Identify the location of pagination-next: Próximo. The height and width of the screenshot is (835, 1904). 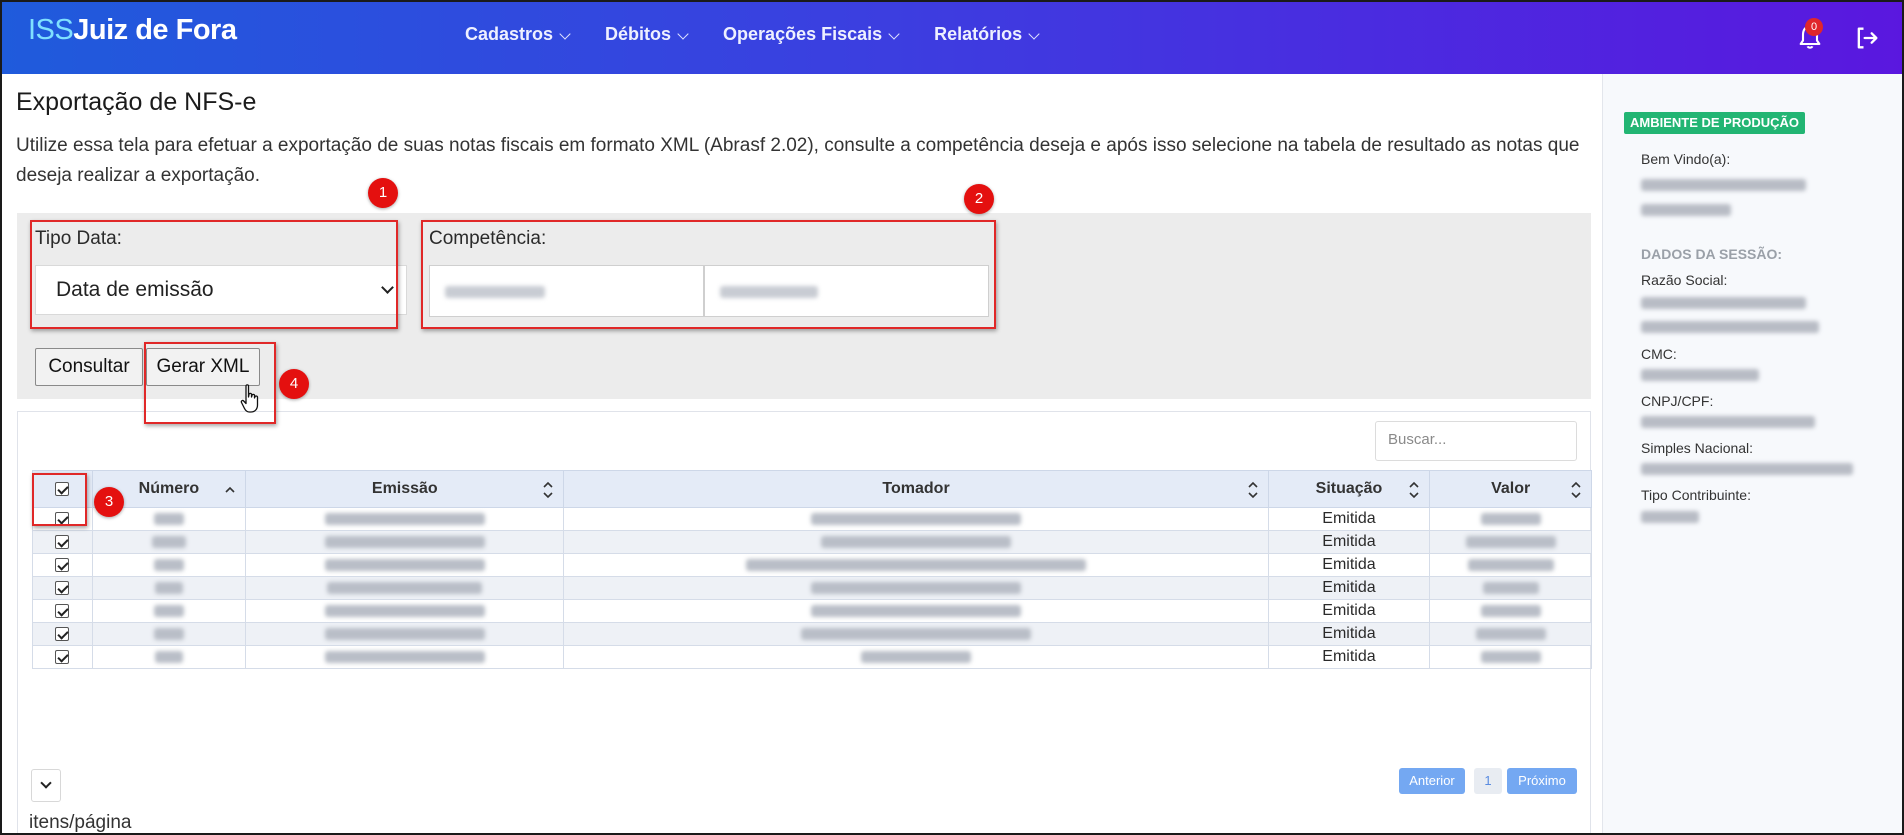
(1542, 781).